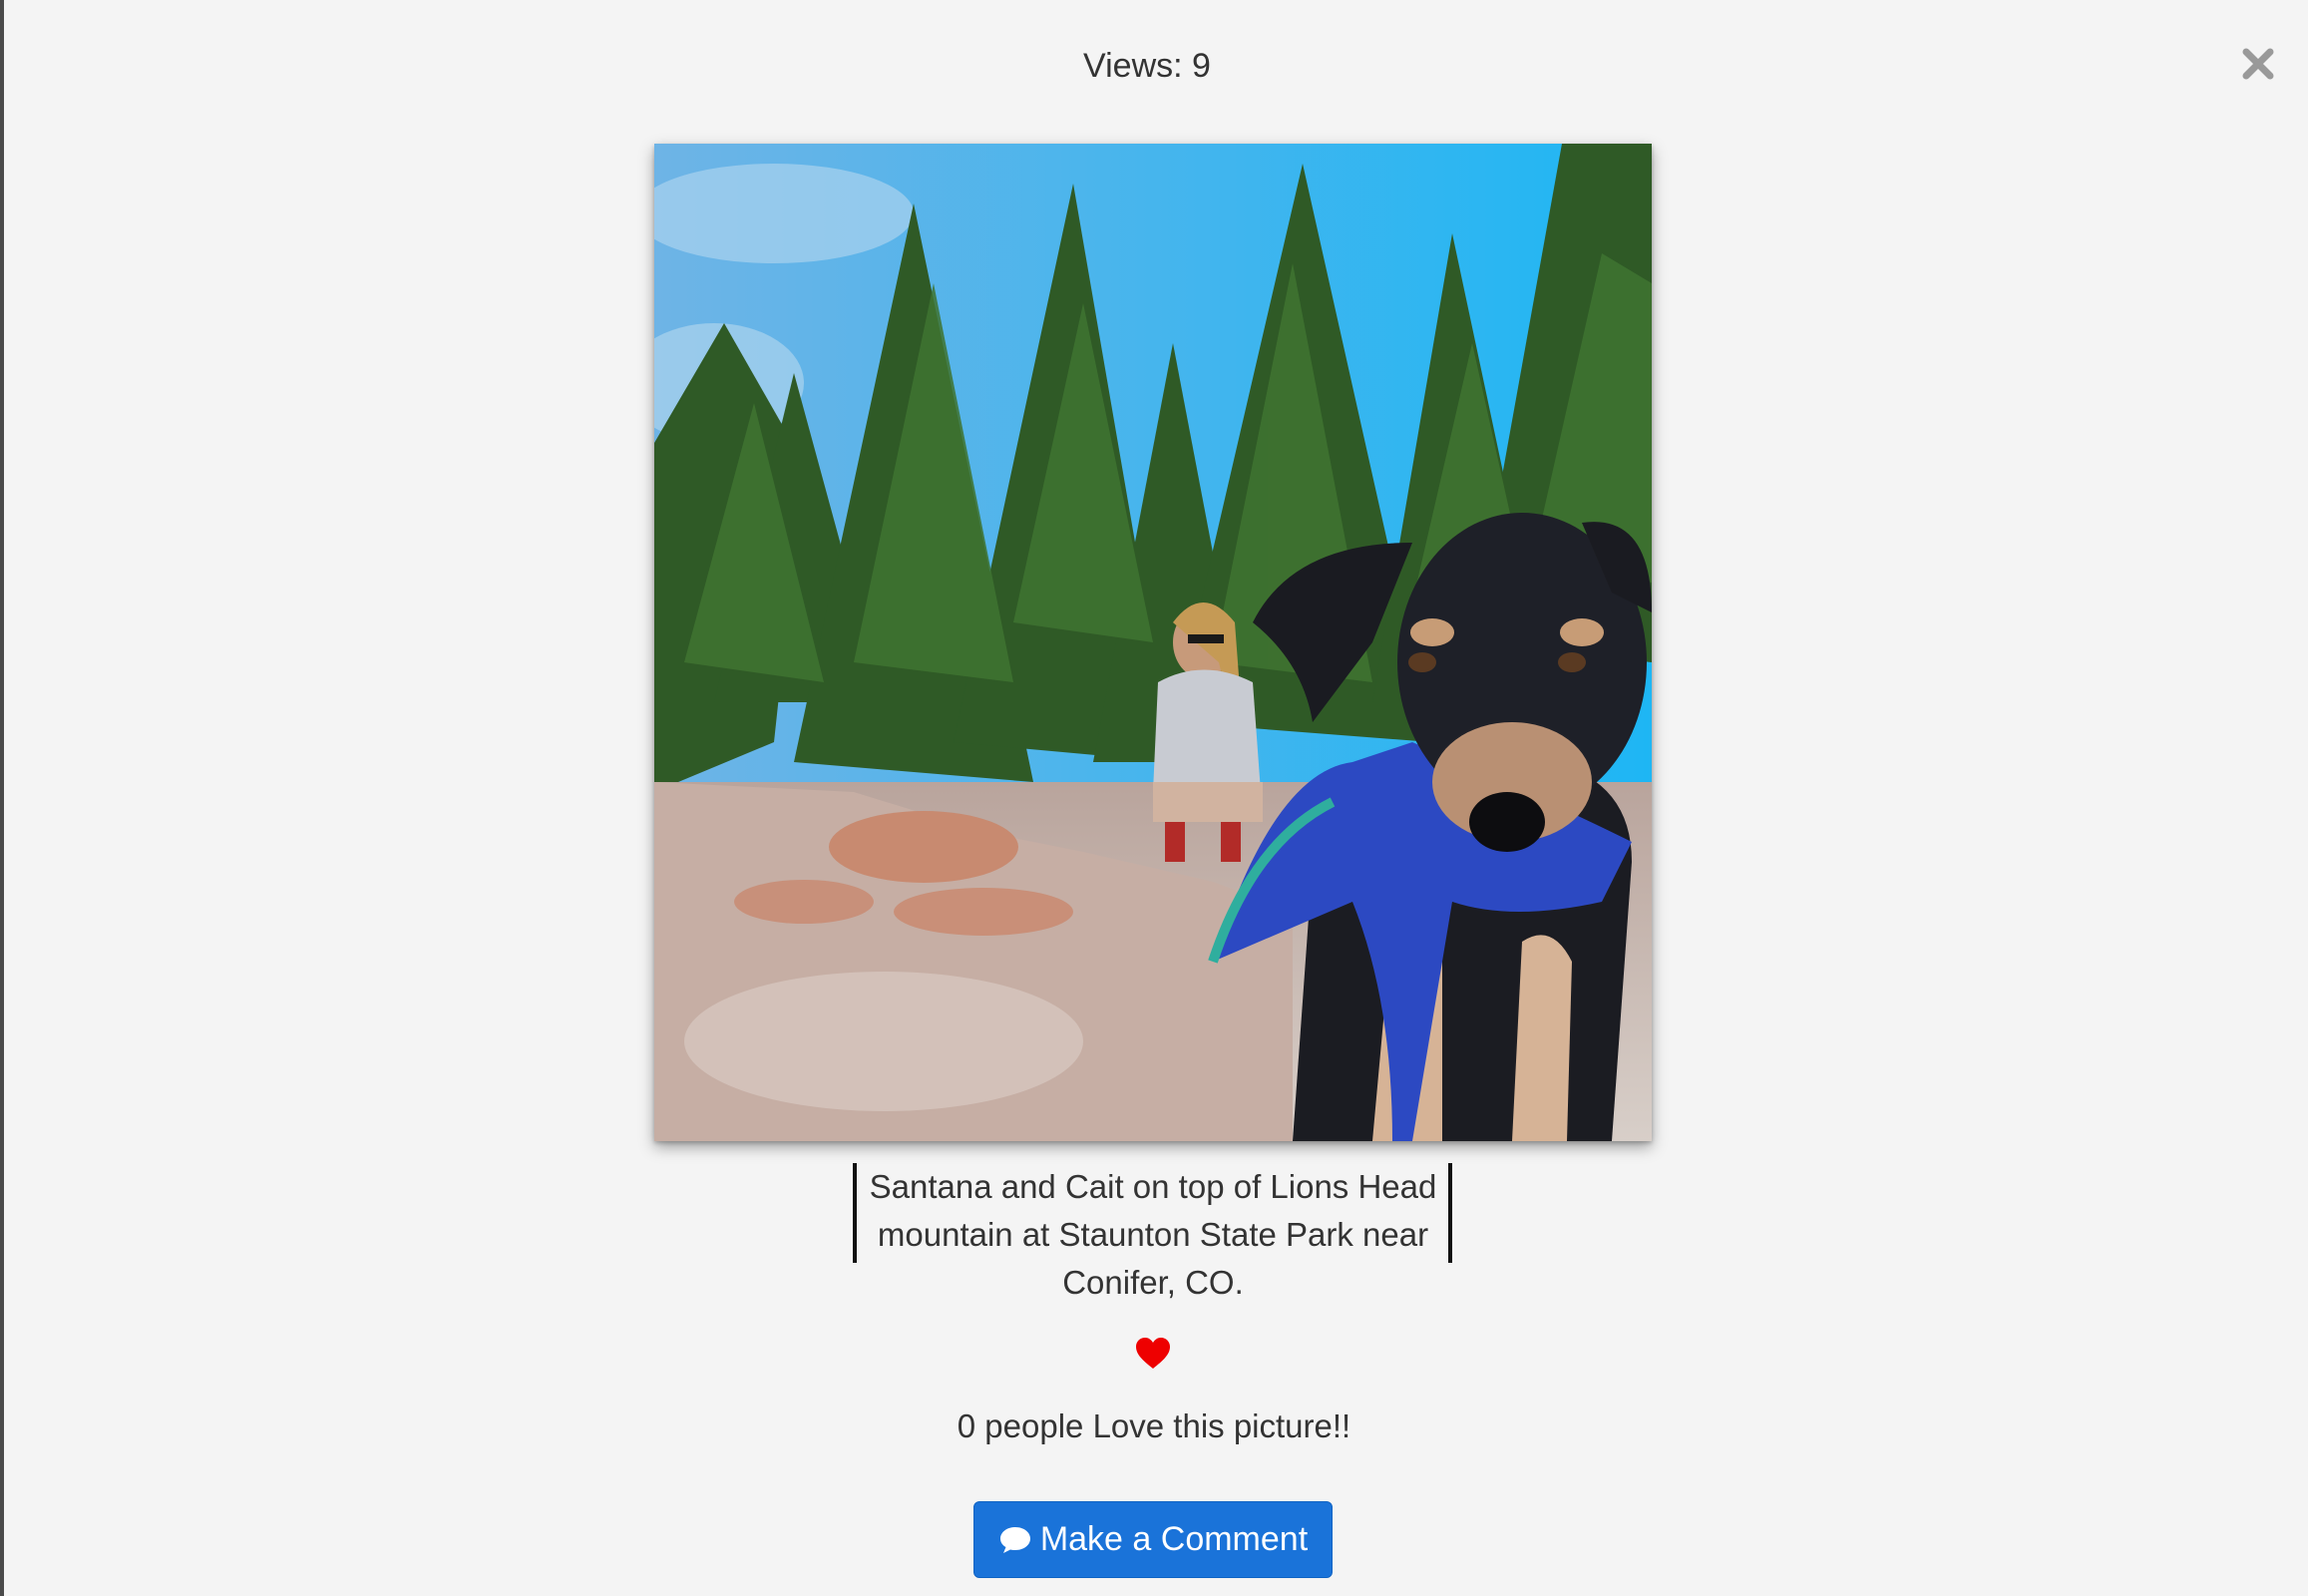 The image size is (2308, 1596). I want to click on heart-icon, so click(1153, 1353).